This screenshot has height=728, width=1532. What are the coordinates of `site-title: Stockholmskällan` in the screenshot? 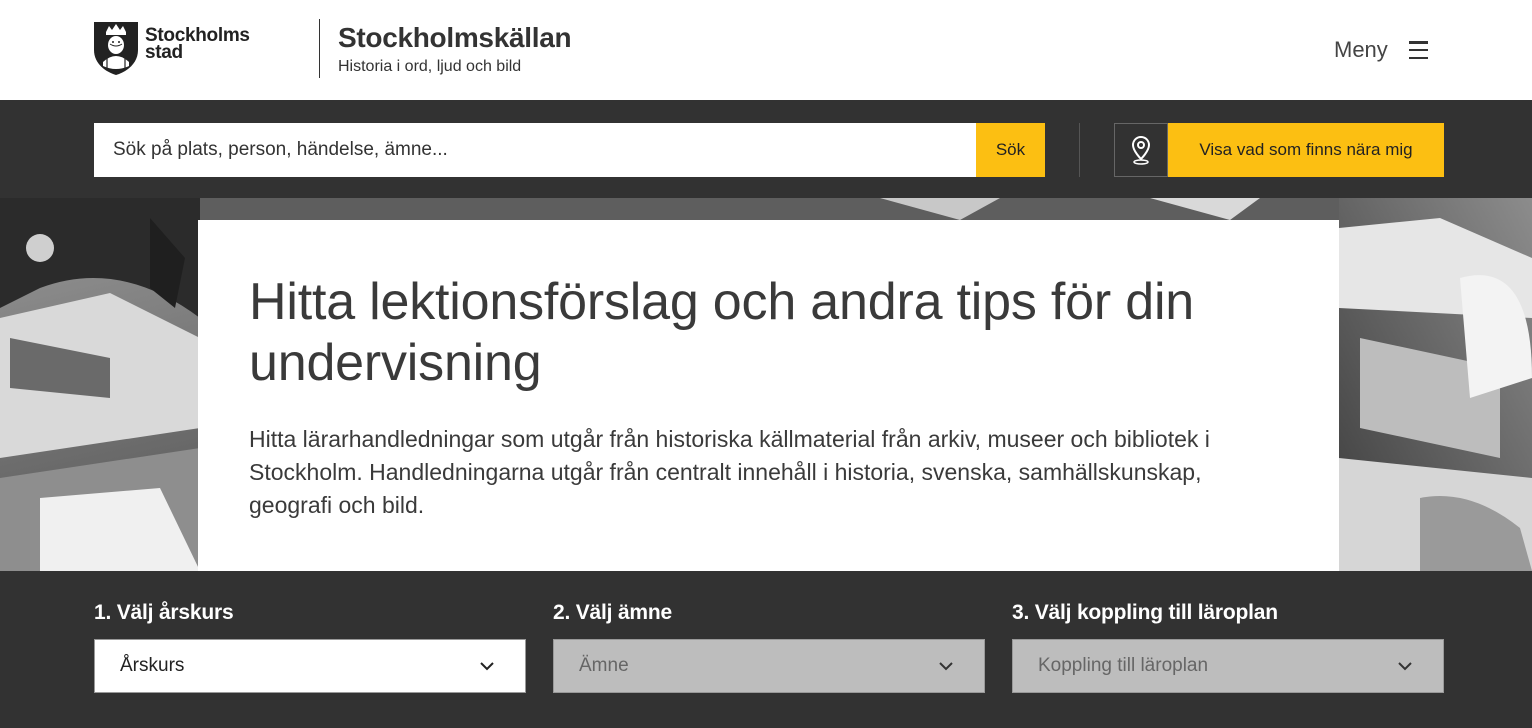 It's located at (455, 38).